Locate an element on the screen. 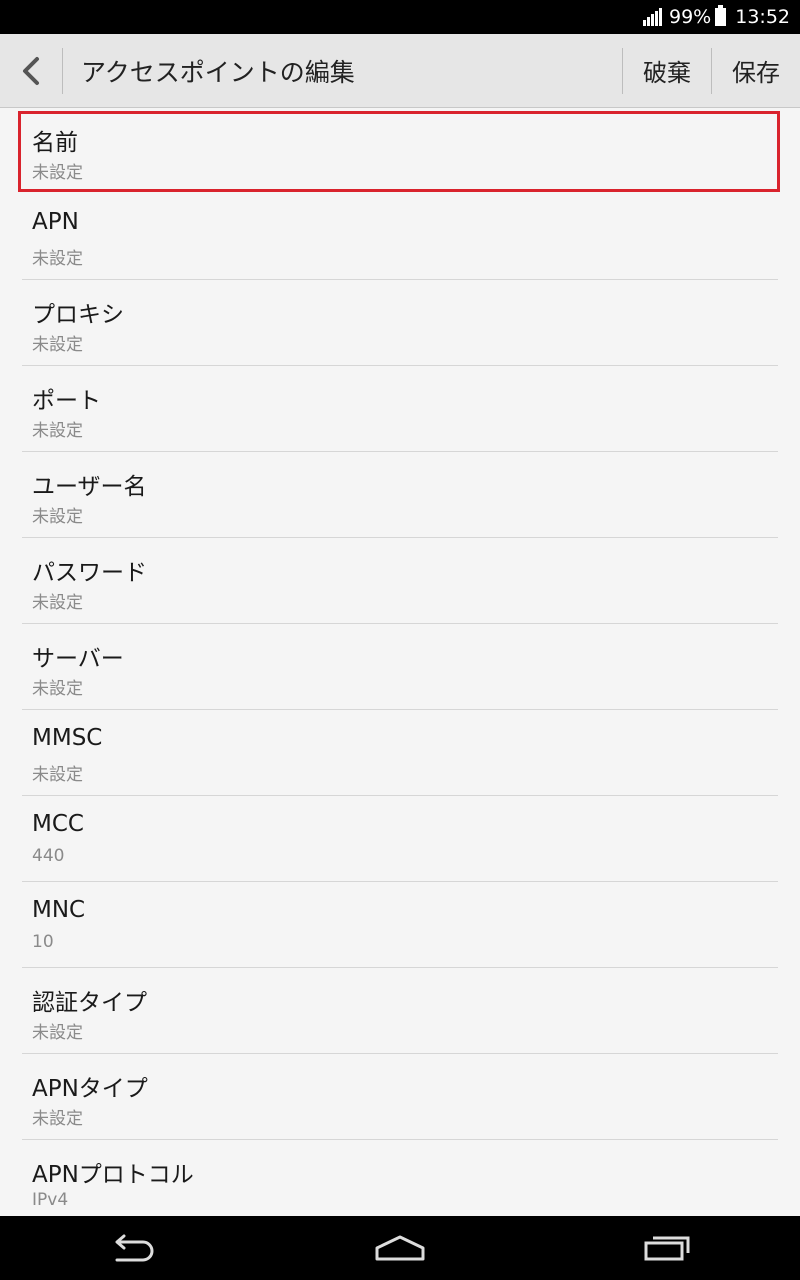  nav-recents-button is located at coordinates (667, 1248).